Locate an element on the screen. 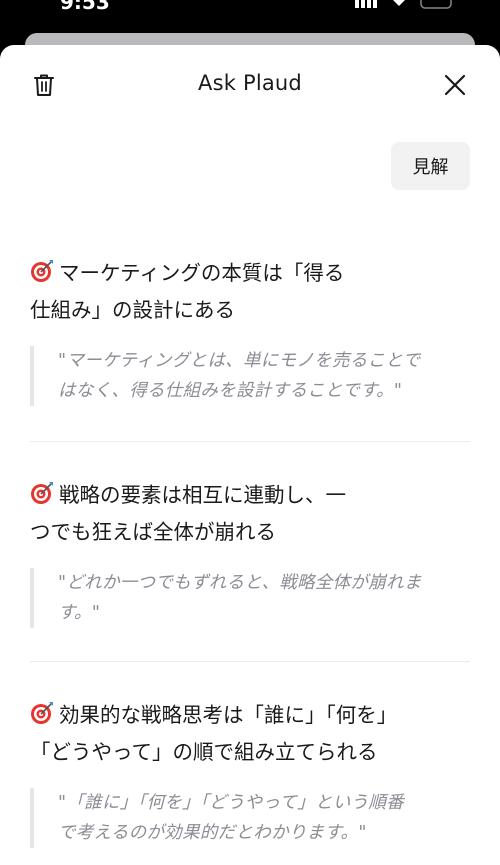 The width and height of the screenshot is (500, 865). close-icon is located at coordinates (455, 85).